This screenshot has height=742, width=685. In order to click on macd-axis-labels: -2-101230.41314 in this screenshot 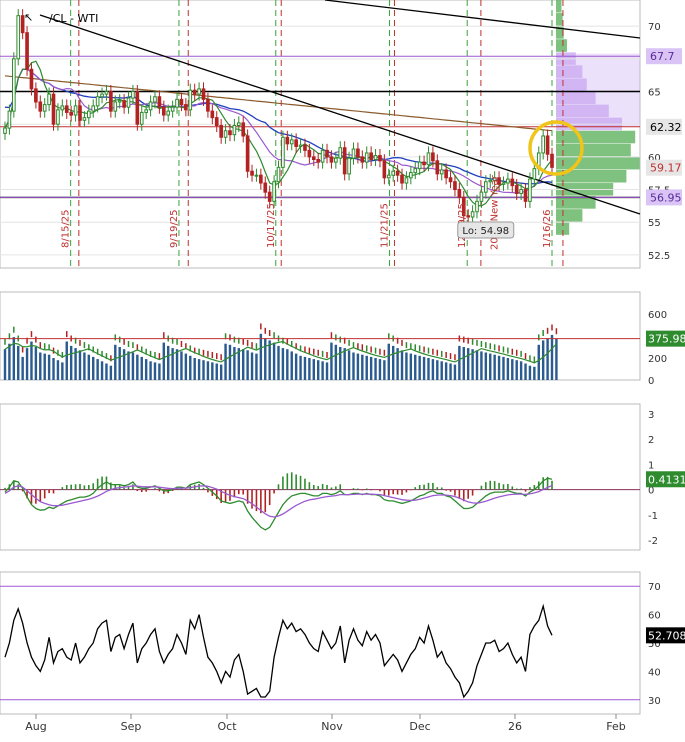, I will do `click(665, 478)`.